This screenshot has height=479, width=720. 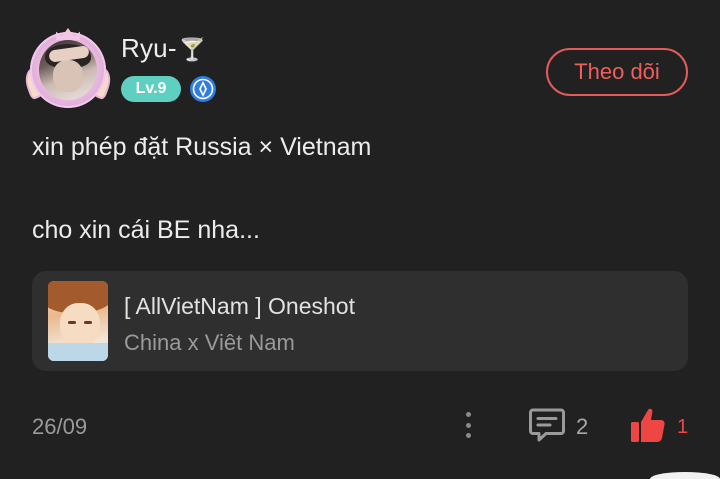 I want to click on avatar-photo, so click(x=68, y=70).